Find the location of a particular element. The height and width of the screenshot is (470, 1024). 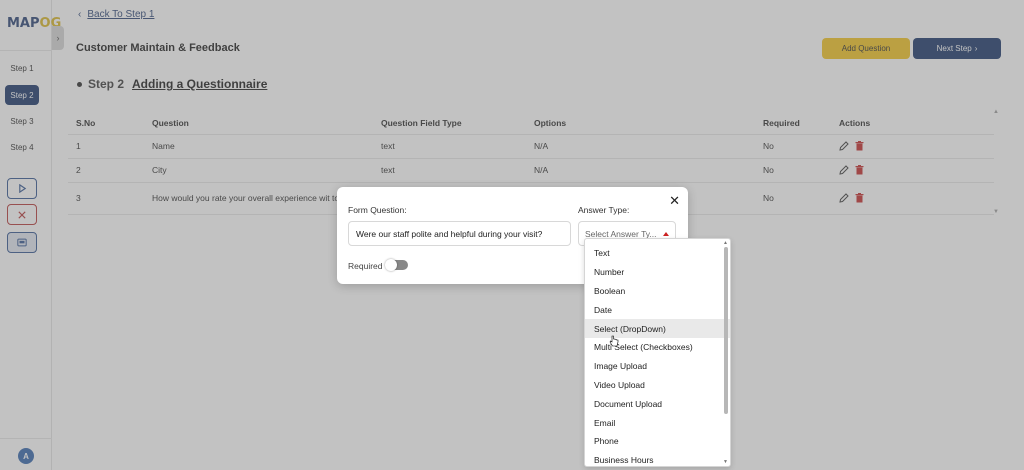

dropdown-scrollbar is located at coordinates (726, 330).